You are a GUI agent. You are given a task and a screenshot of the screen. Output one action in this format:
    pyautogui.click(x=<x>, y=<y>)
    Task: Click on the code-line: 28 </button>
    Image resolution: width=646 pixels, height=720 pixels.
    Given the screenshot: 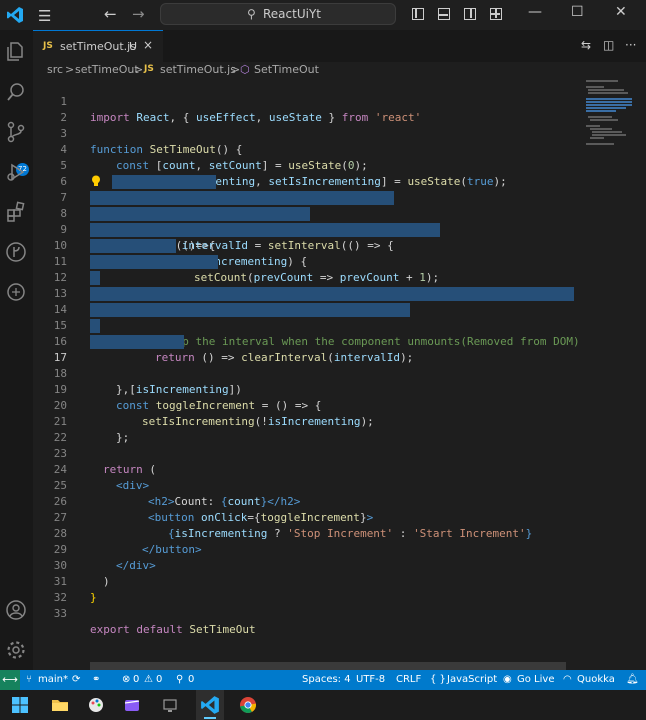 What is the action you would take?
    pyautogui.click(x=308, y=533)
    